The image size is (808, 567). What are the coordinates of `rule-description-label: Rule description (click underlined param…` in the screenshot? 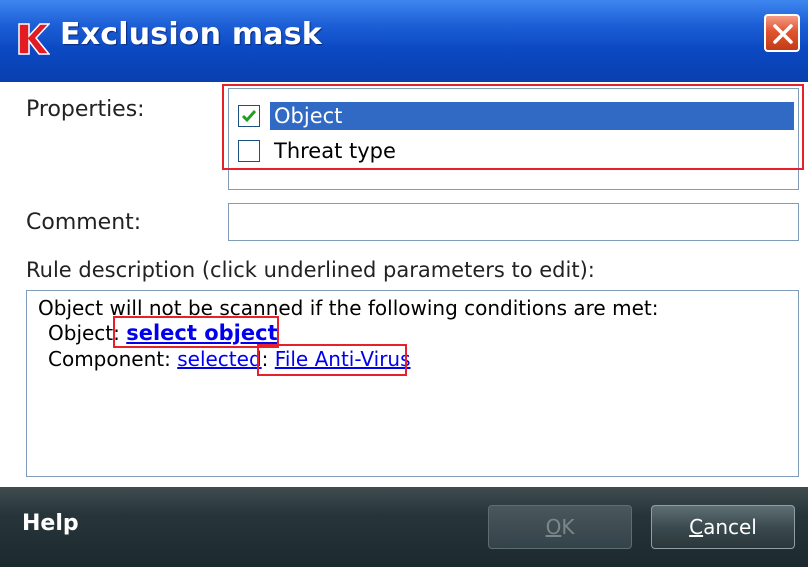 It's located at (310, 270).